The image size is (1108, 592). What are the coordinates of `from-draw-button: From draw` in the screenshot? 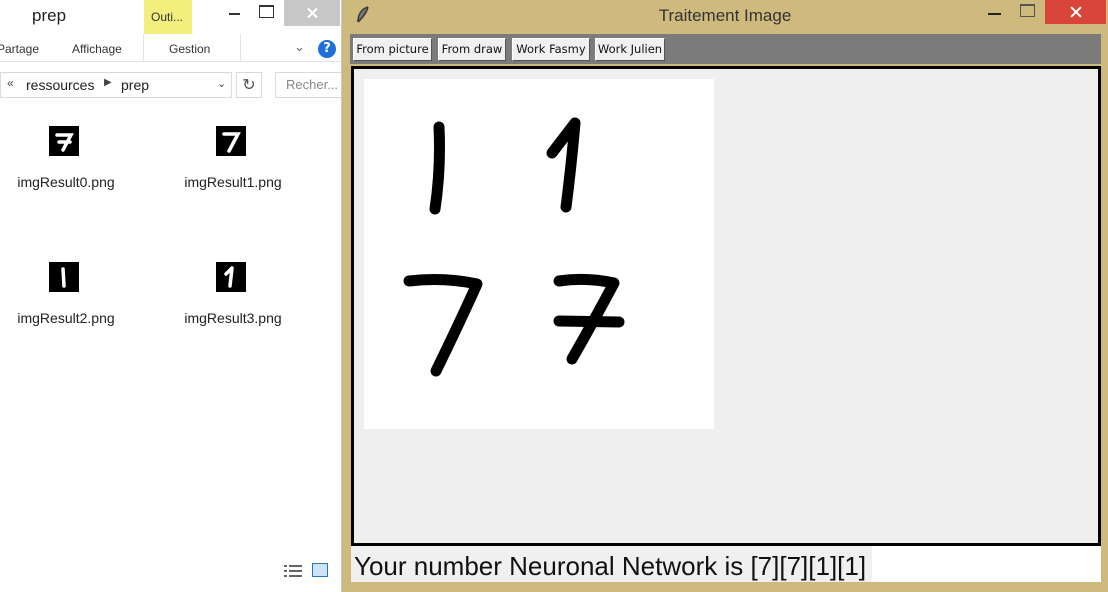 It's located at (472, 49).